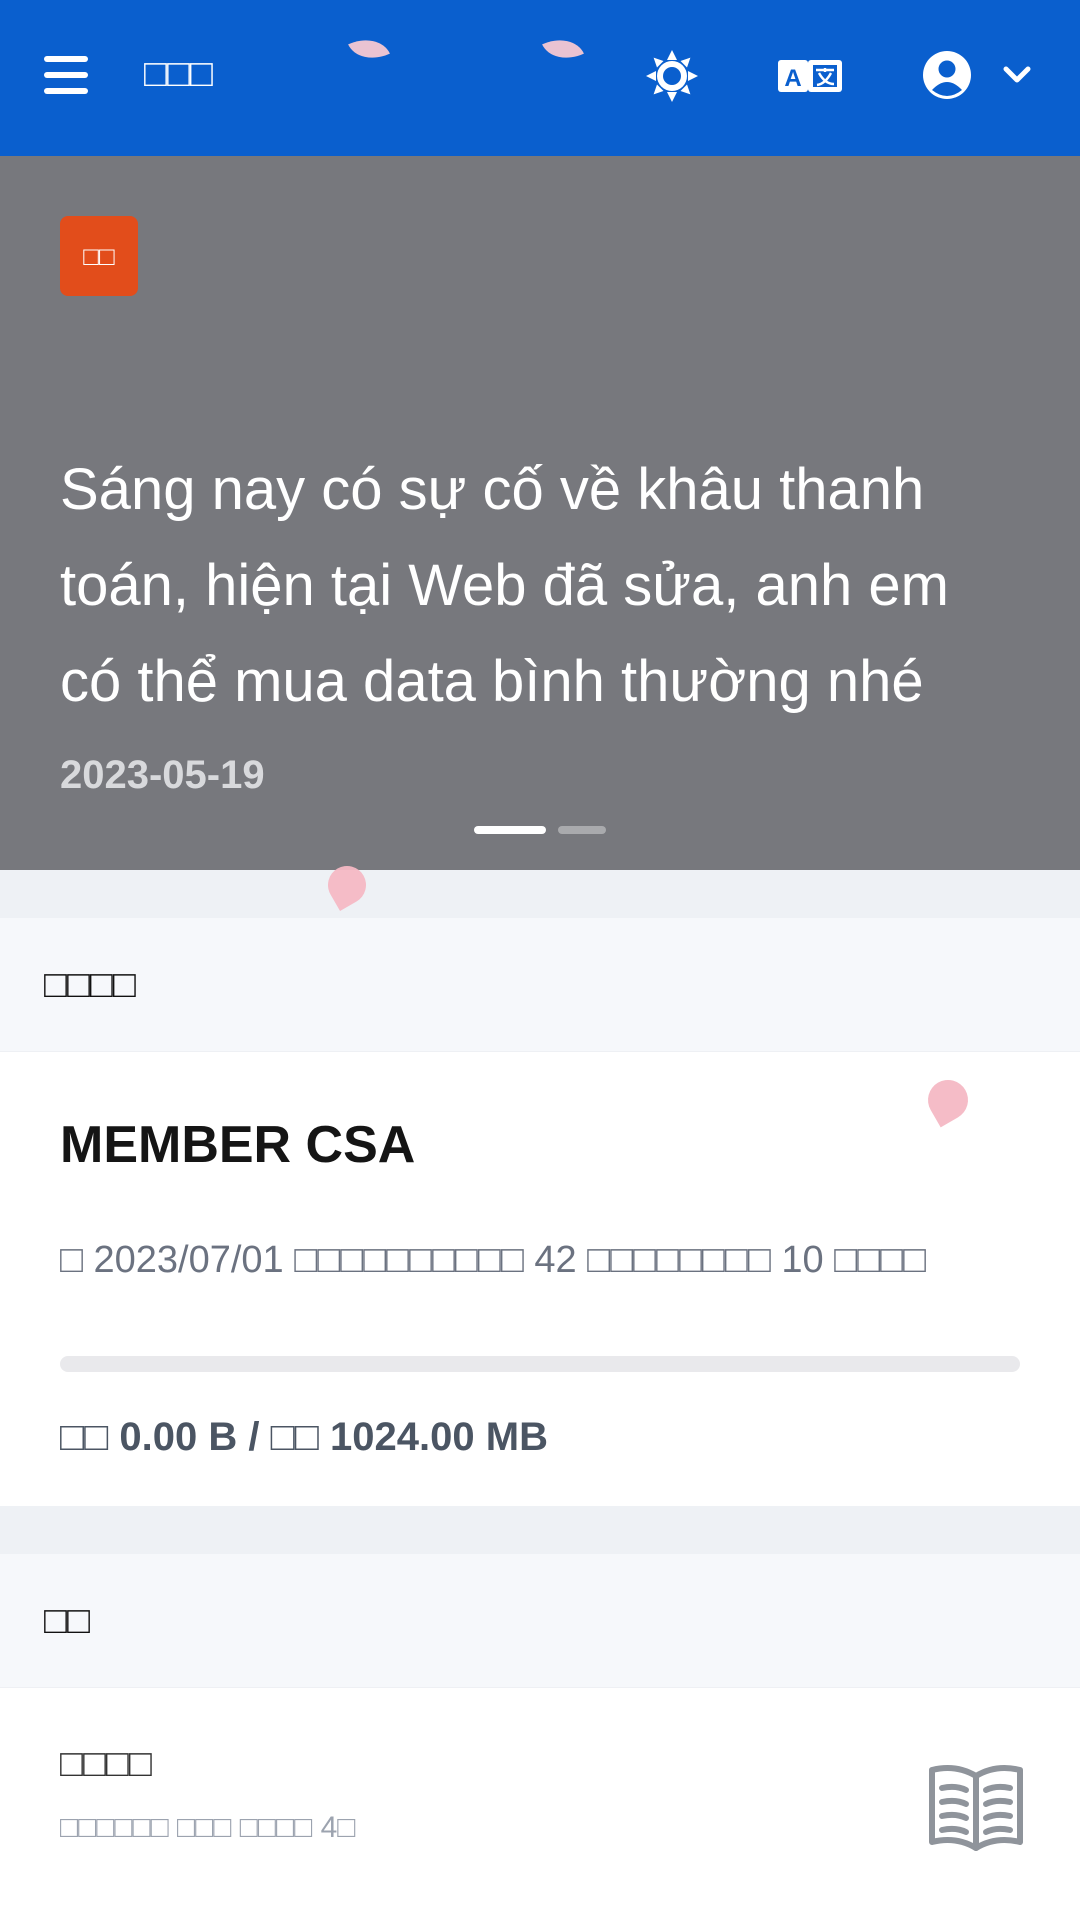  What do you see at coordinates (99, 256) in the screenshot?
I see `announcement-tag: □□` at bounding box center [99, 256].